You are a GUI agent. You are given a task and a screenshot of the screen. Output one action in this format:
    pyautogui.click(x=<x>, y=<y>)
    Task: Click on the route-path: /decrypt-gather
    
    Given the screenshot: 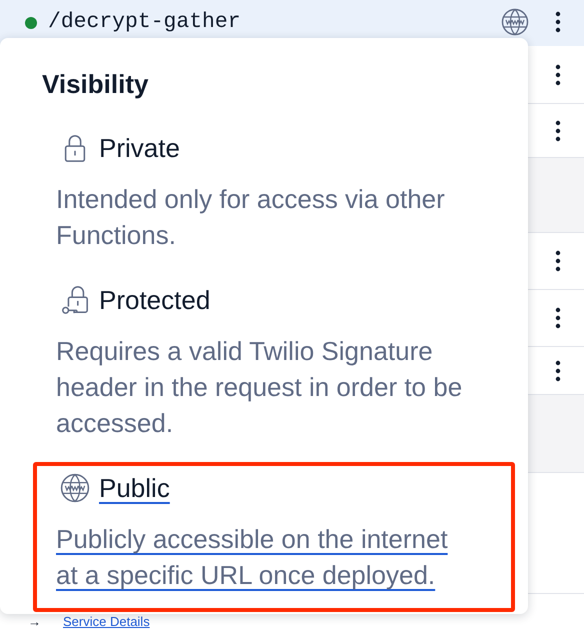 What is the action you would take?
    pyautogui.click(x=145, y=22)
    